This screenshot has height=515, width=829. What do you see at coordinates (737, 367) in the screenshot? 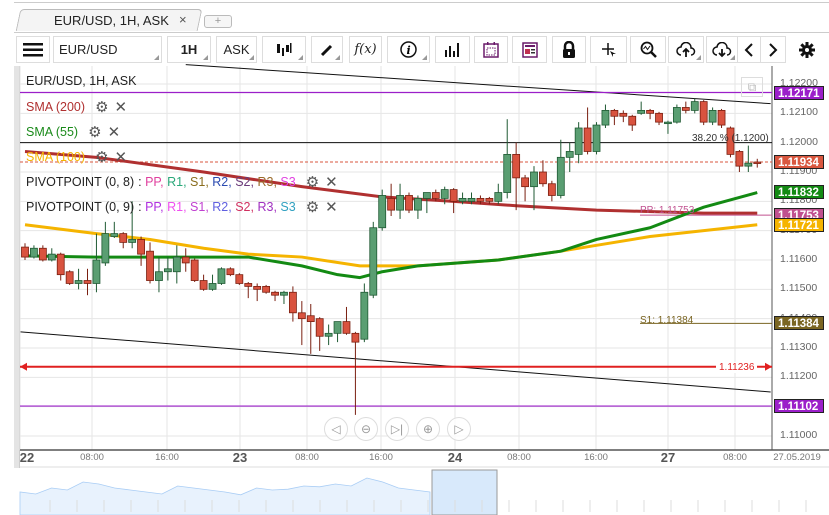
I see `alert-label: 1.11236` at bounding box center [737, 367].